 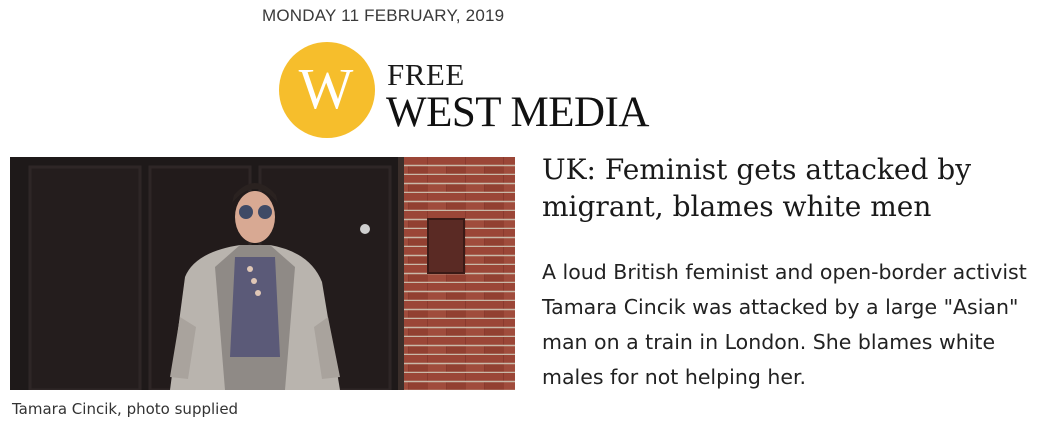 What do you see at coordinates (446, 246) in the screenshot?
I see `wall-sign` at bounding box center [446, 246].